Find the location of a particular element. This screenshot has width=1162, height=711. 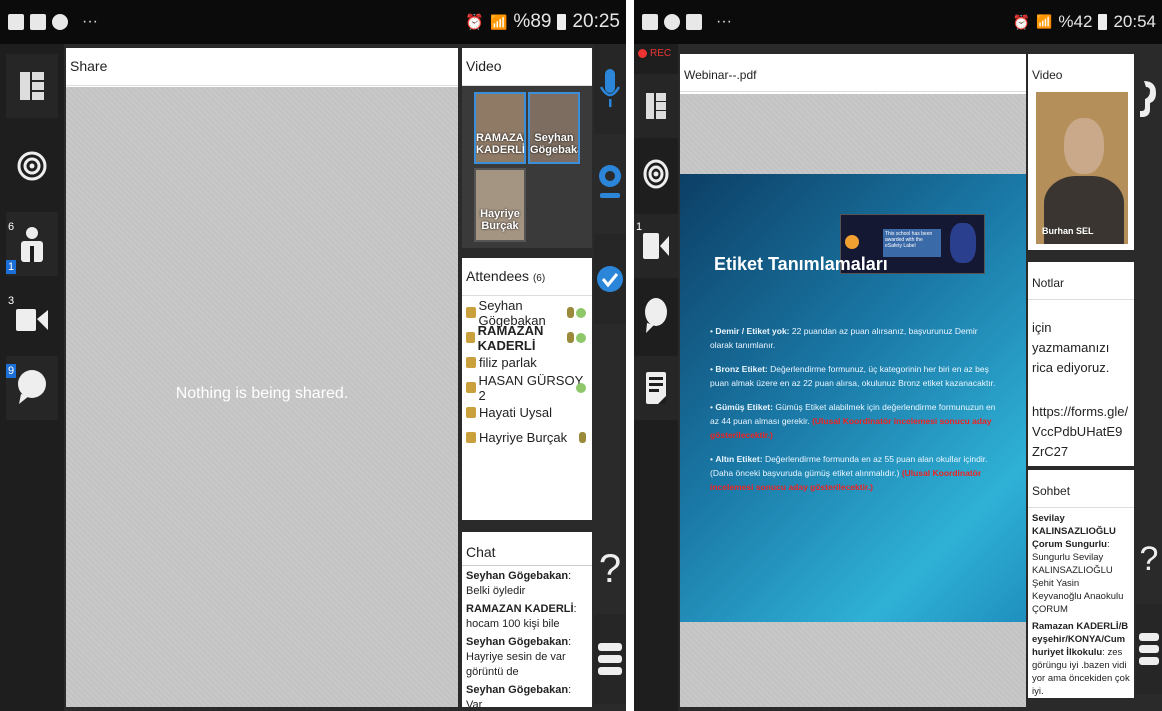

chat-message: Sevilay KALINSAZLIOĞLU Çorum Sungurlu is located at coordinates (1078, 564).